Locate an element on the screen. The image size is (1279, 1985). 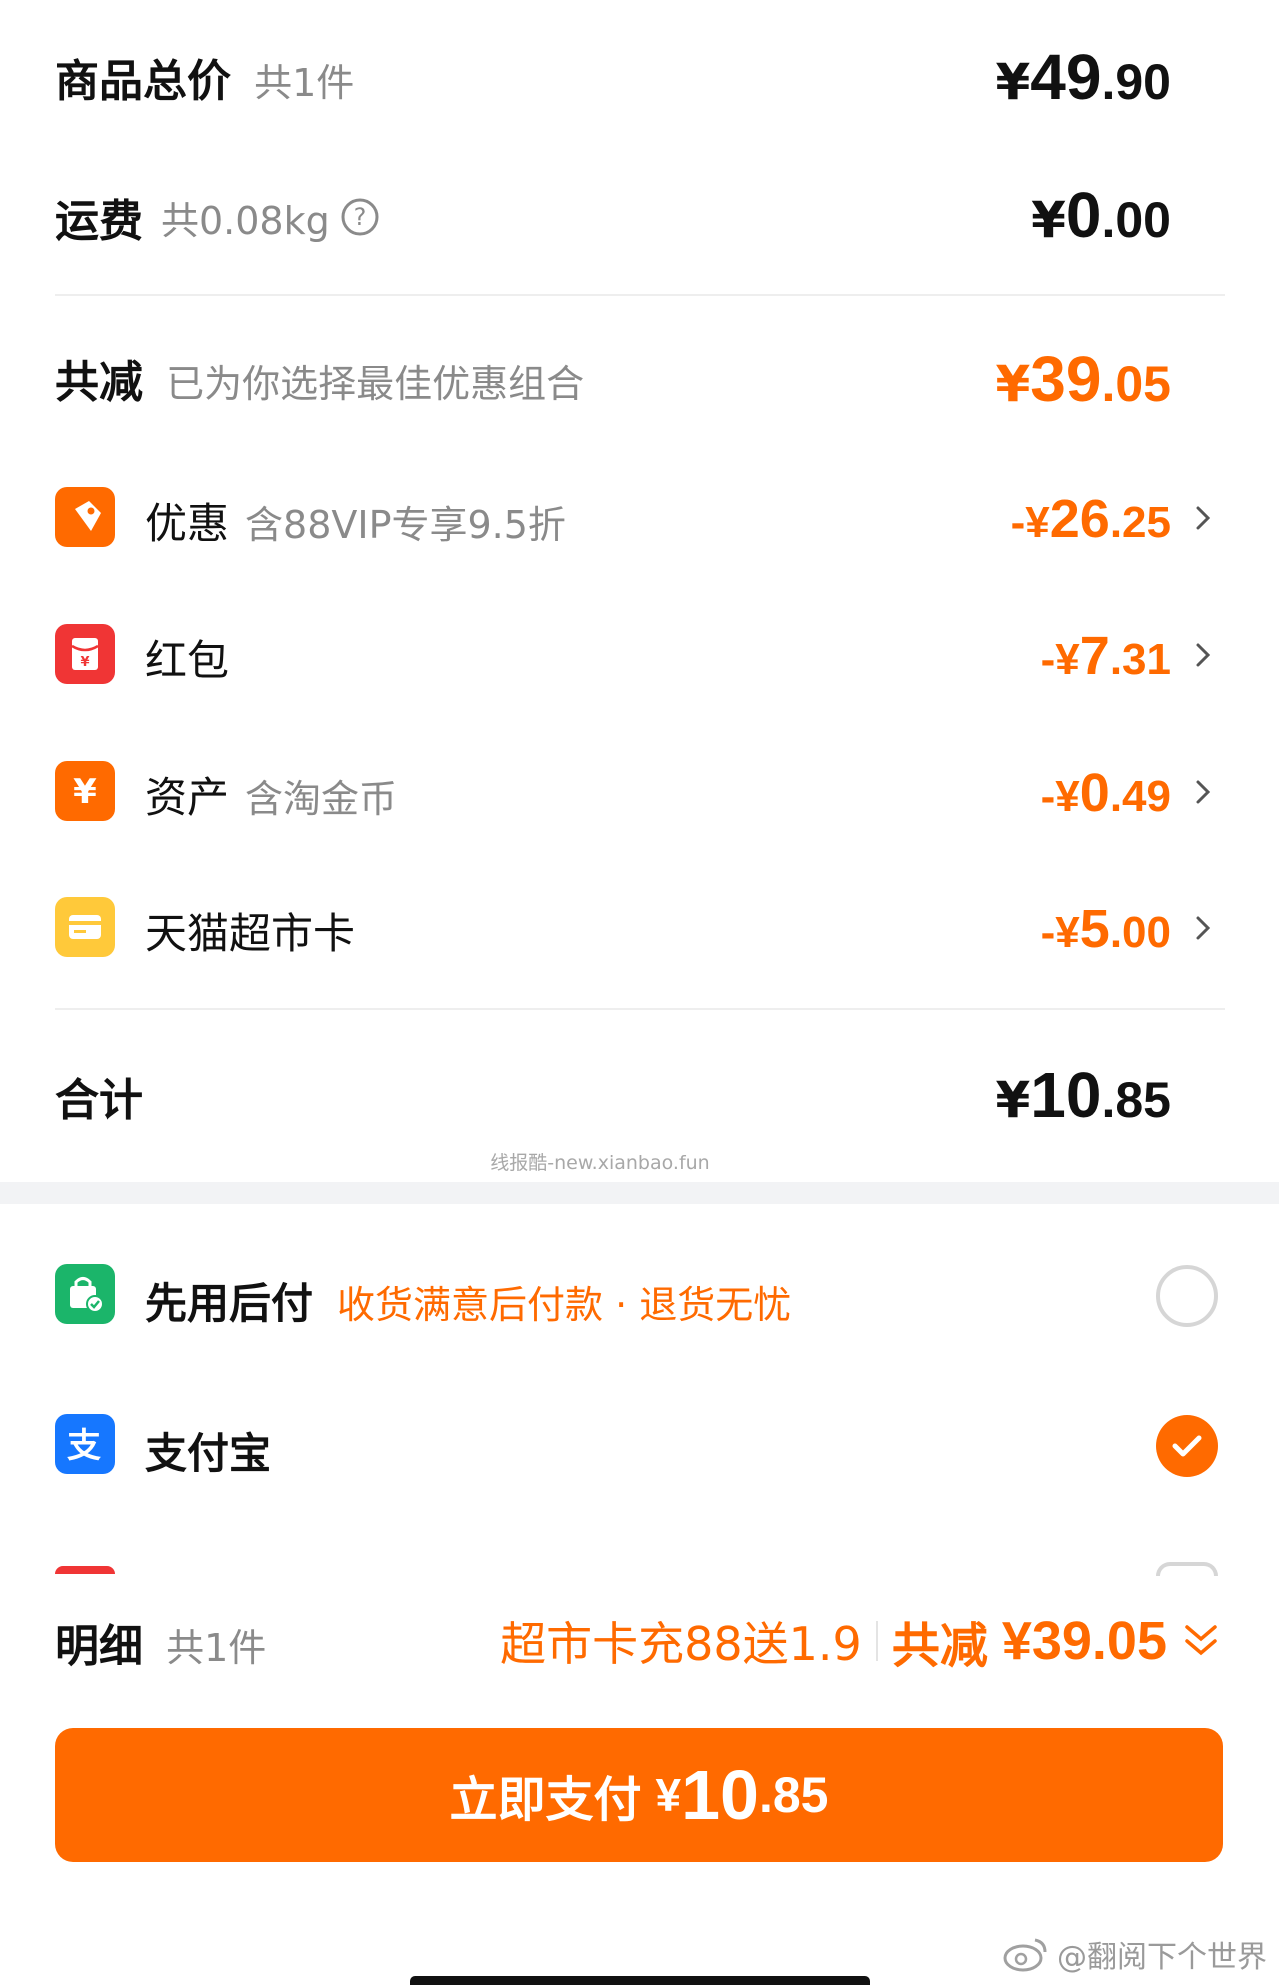
discount-label: 天猫超市卡 is located at coordinates (250, 930).